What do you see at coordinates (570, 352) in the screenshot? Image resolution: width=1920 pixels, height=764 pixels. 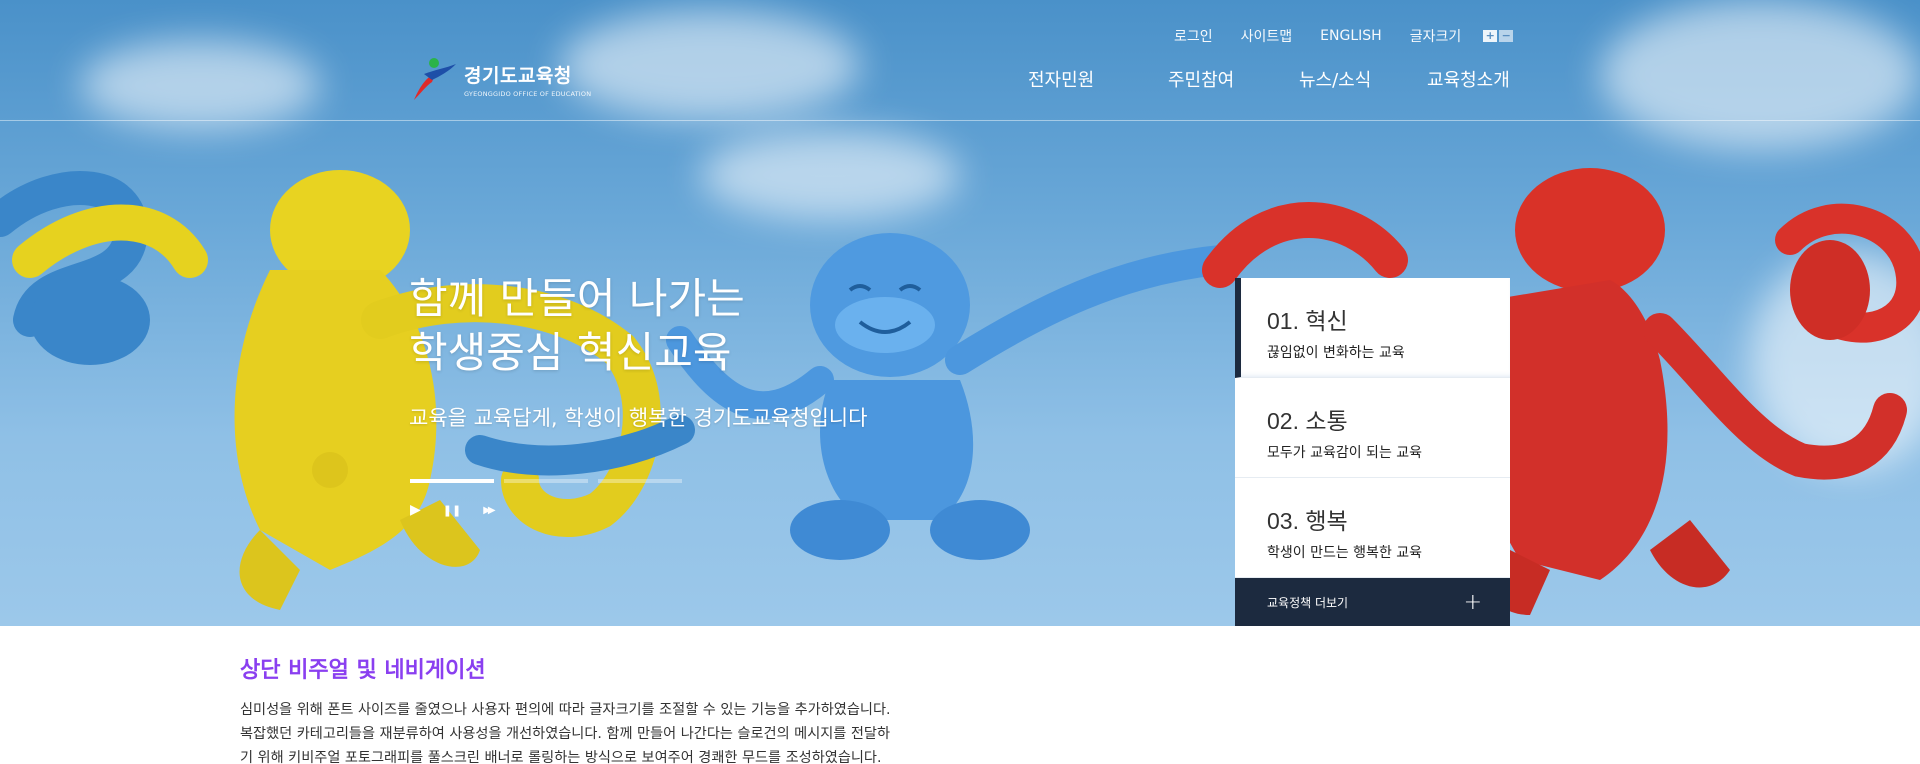 I see `hero-headline-line2: 학생중심 혁신교육` at bounding box center [570, 352].